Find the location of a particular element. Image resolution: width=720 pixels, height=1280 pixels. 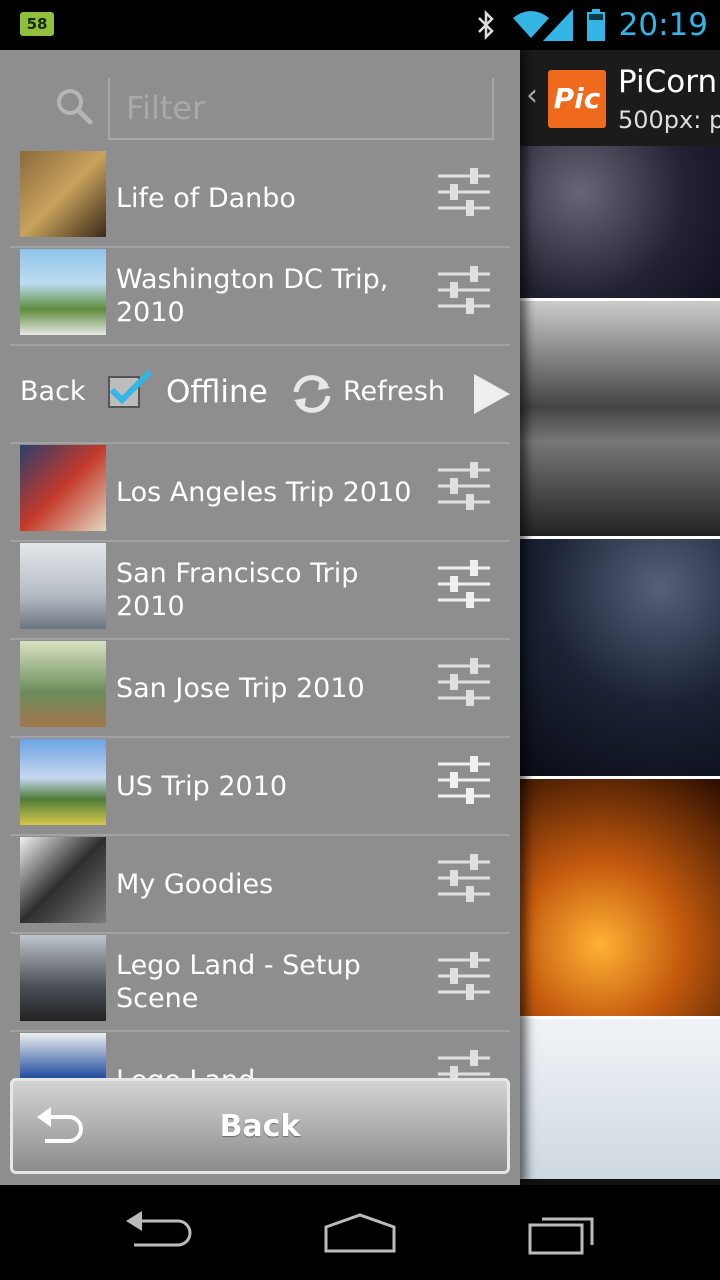

album-title: Los Angeles Trip 2010 is located at coordinates (264, 492).